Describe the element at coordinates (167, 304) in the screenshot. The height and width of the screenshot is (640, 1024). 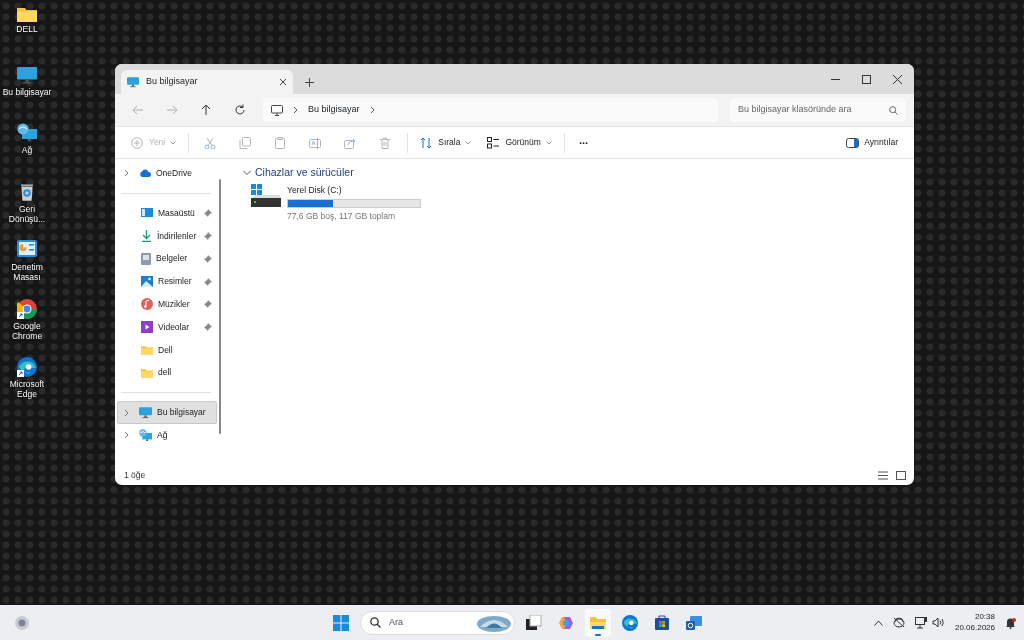
I see `sidebar-item: Müzikler` at that location.